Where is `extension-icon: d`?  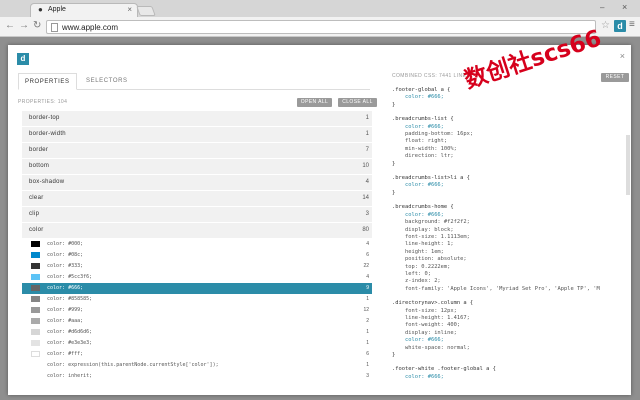 extension-icon: d is located at coordinates (620, 26).